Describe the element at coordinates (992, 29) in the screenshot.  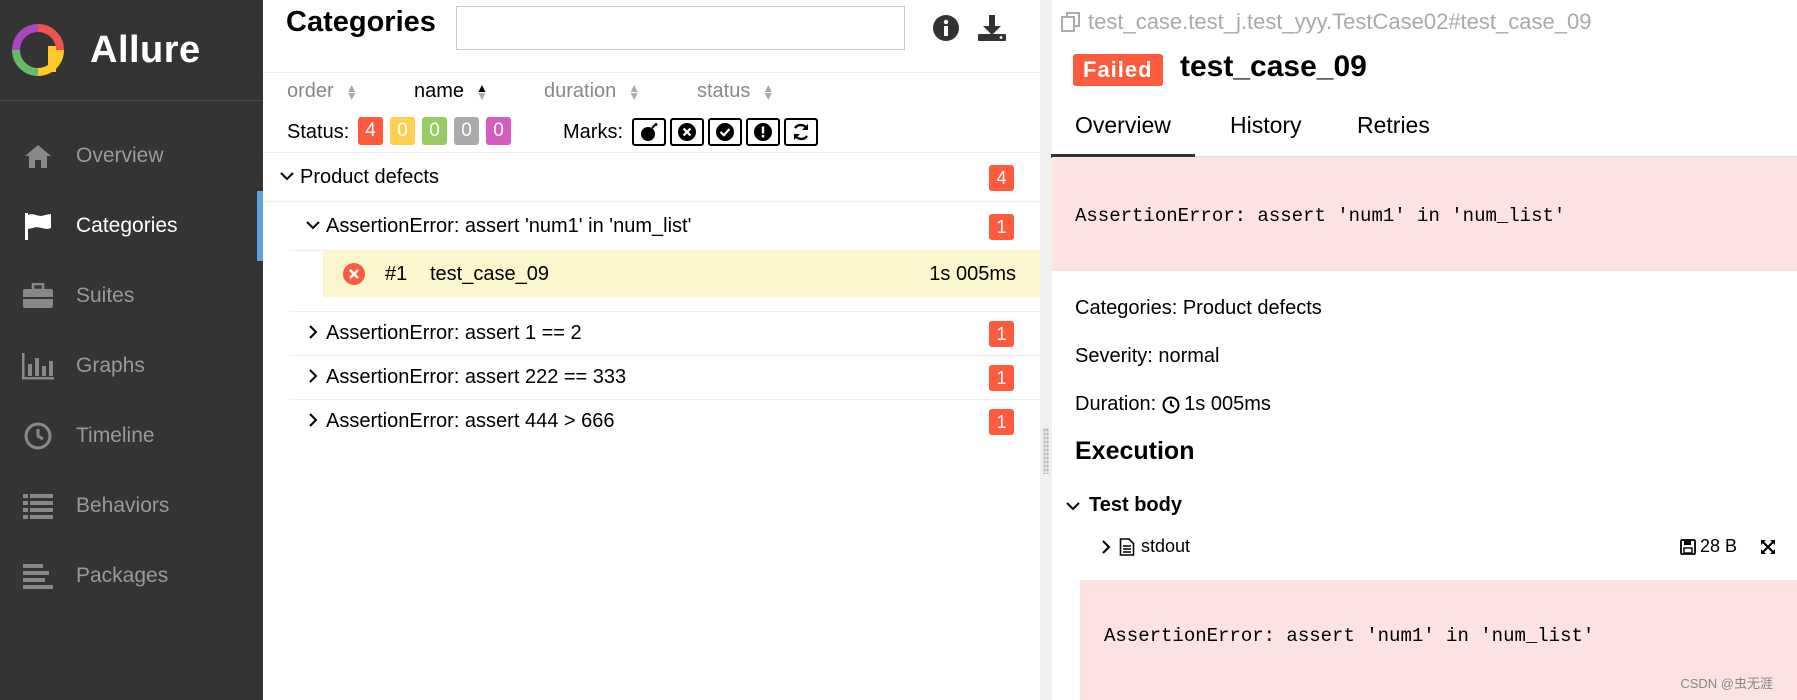
I see `download-icon` at that location.